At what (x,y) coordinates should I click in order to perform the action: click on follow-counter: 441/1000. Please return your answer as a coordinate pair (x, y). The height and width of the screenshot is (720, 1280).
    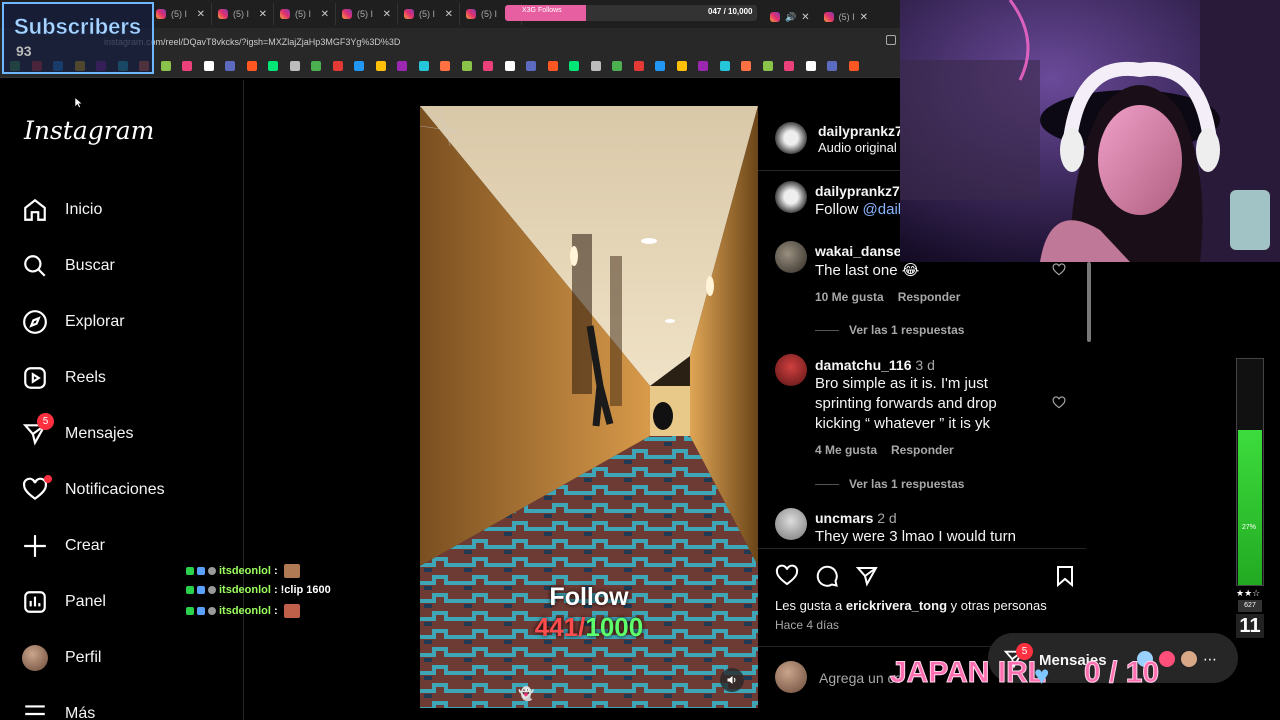
    Looking at the image, I should click on (589, 627).